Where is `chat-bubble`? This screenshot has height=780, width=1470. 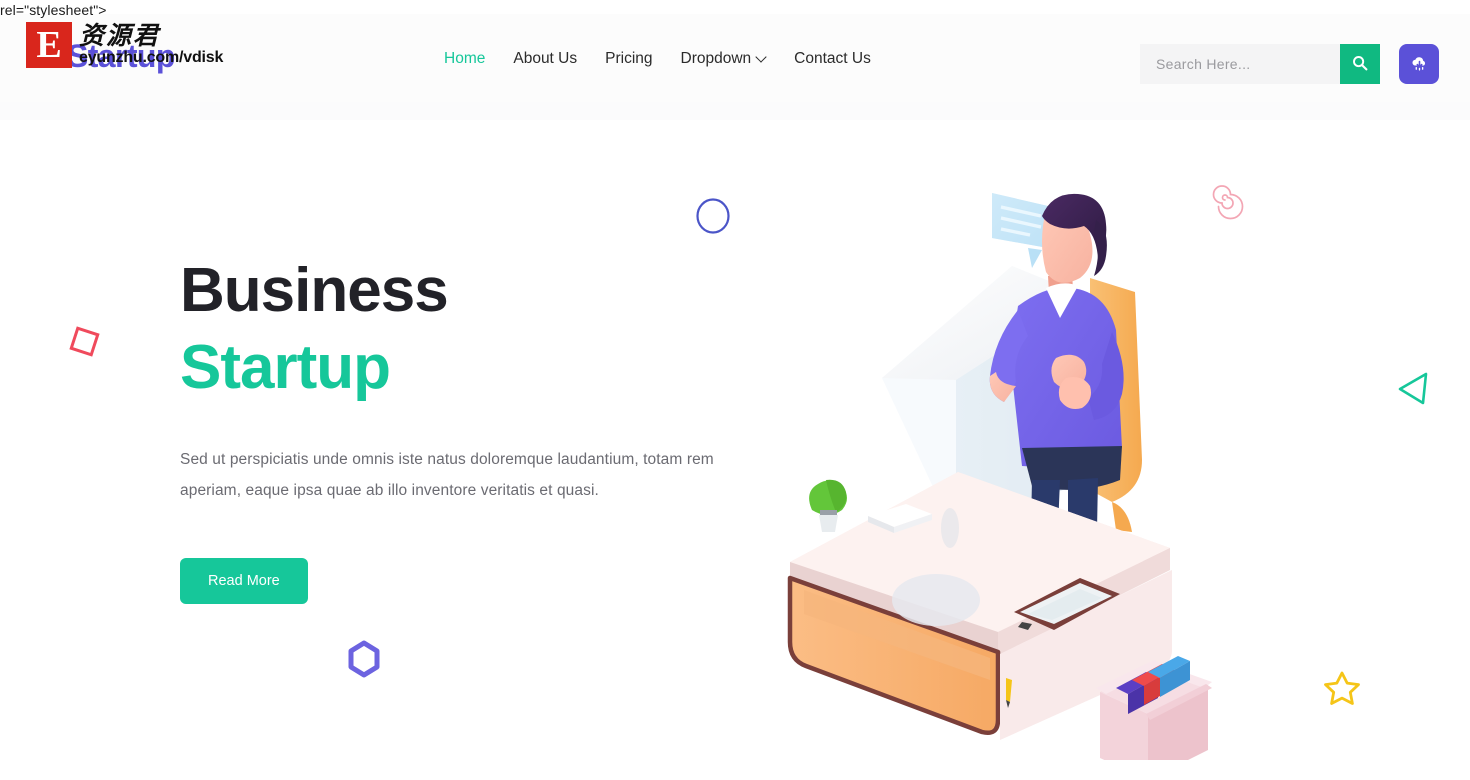
chat-bubble is located at coordinates (1020, 230).